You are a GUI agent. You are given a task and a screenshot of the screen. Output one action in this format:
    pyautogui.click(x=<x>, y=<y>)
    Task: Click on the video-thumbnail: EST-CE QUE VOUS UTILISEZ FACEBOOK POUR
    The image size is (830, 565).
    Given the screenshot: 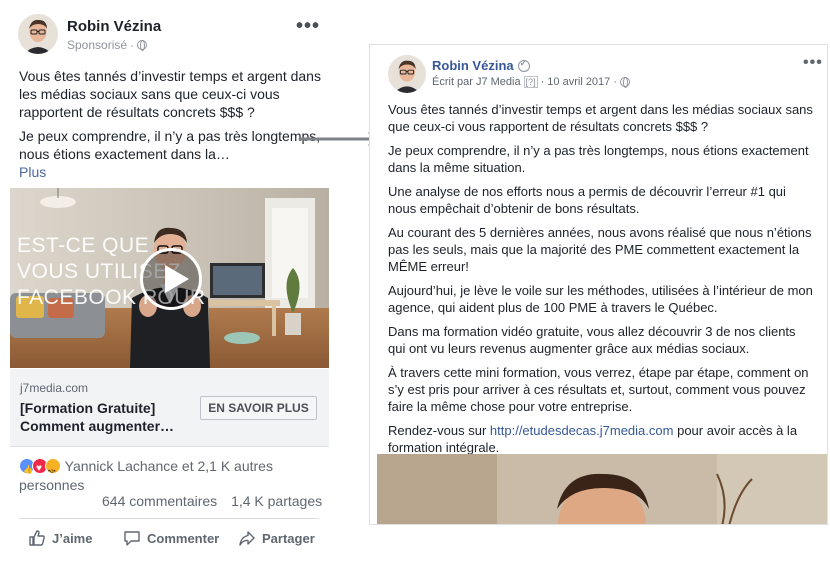 What is the action you would take?
    pyautogui.click(x=169, y=278)
    